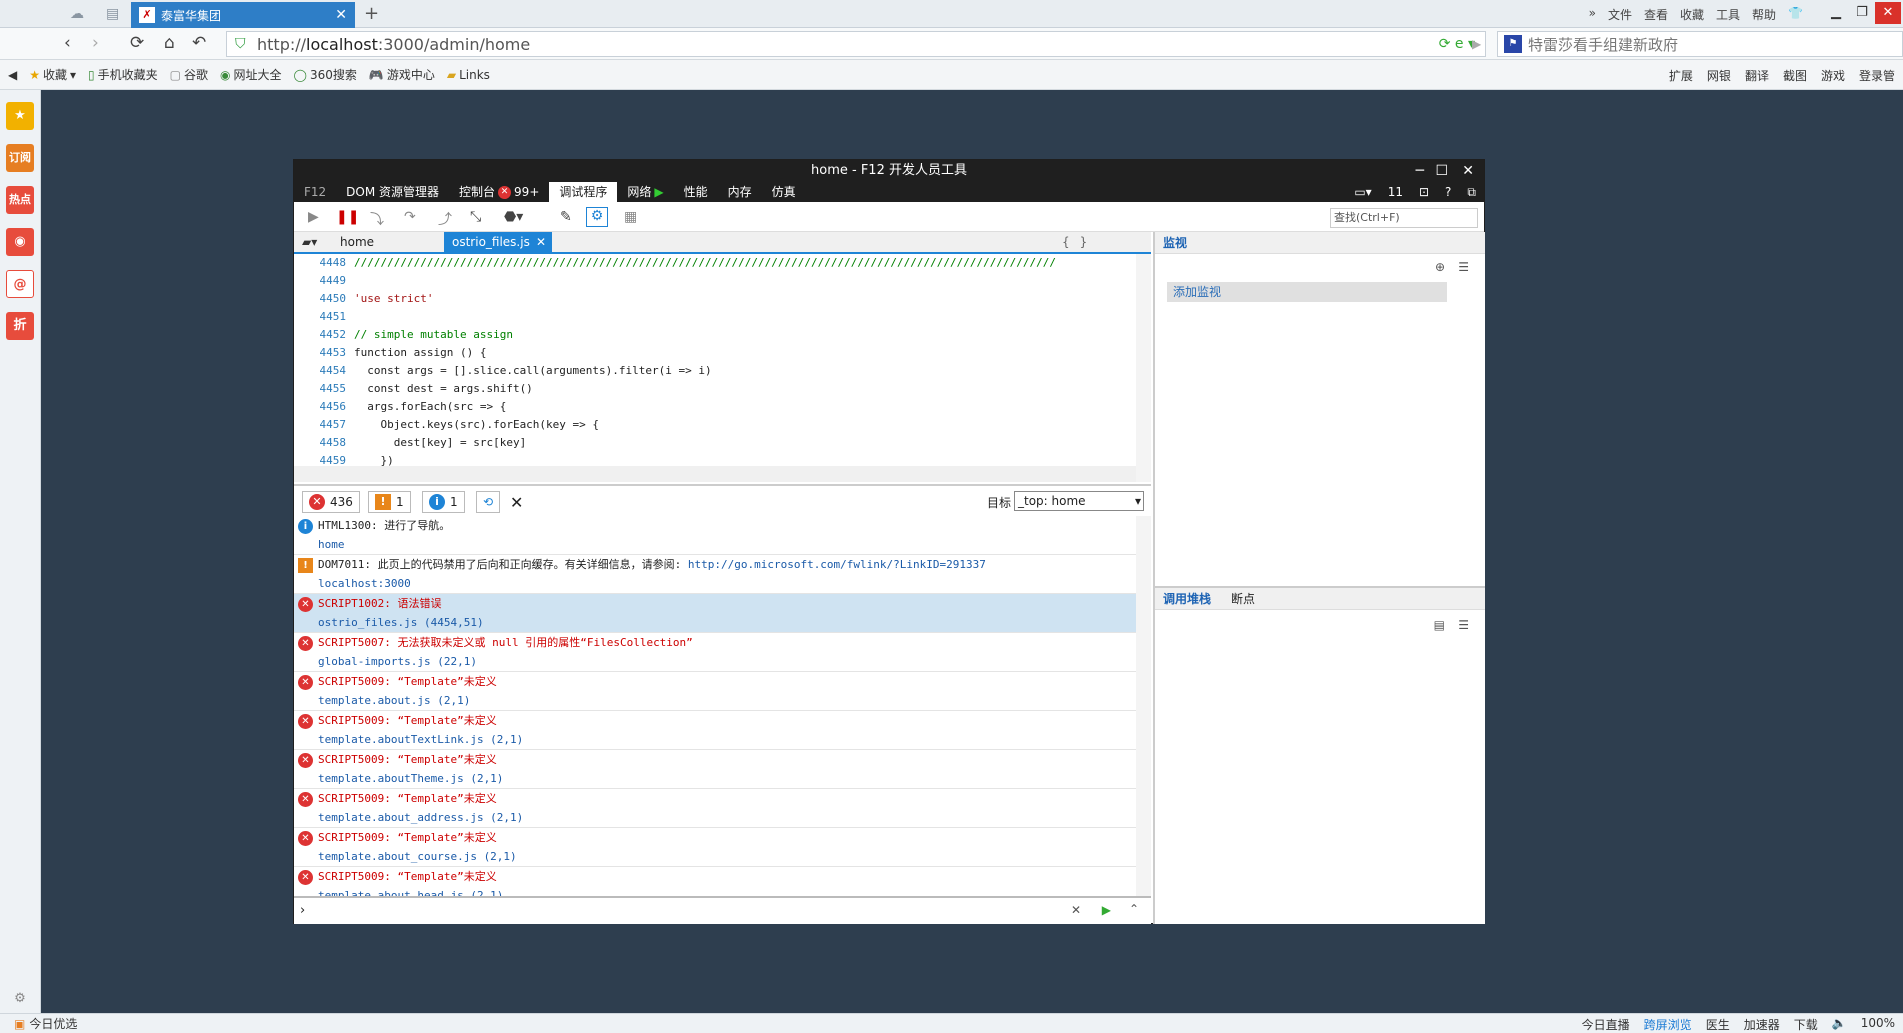 Image resolution: width=1903 pixels, height=1033 pixels. What do you see at coordinates (123, 74) in the screenshot?
I see `bookmark-mobile: ▯ 手机收藏夹` at bounding box center [123, 74].